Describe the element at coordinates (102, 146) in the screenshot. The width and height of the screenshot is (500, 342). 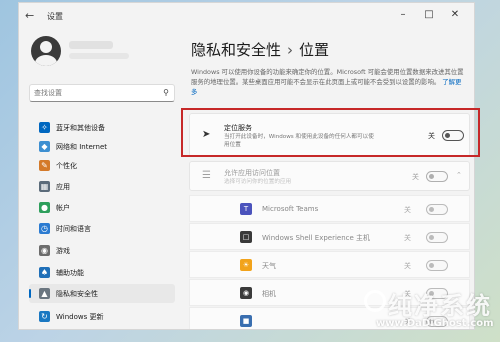
I see `sidebar-item-network: ◆ 网络和 Internet` at that location.